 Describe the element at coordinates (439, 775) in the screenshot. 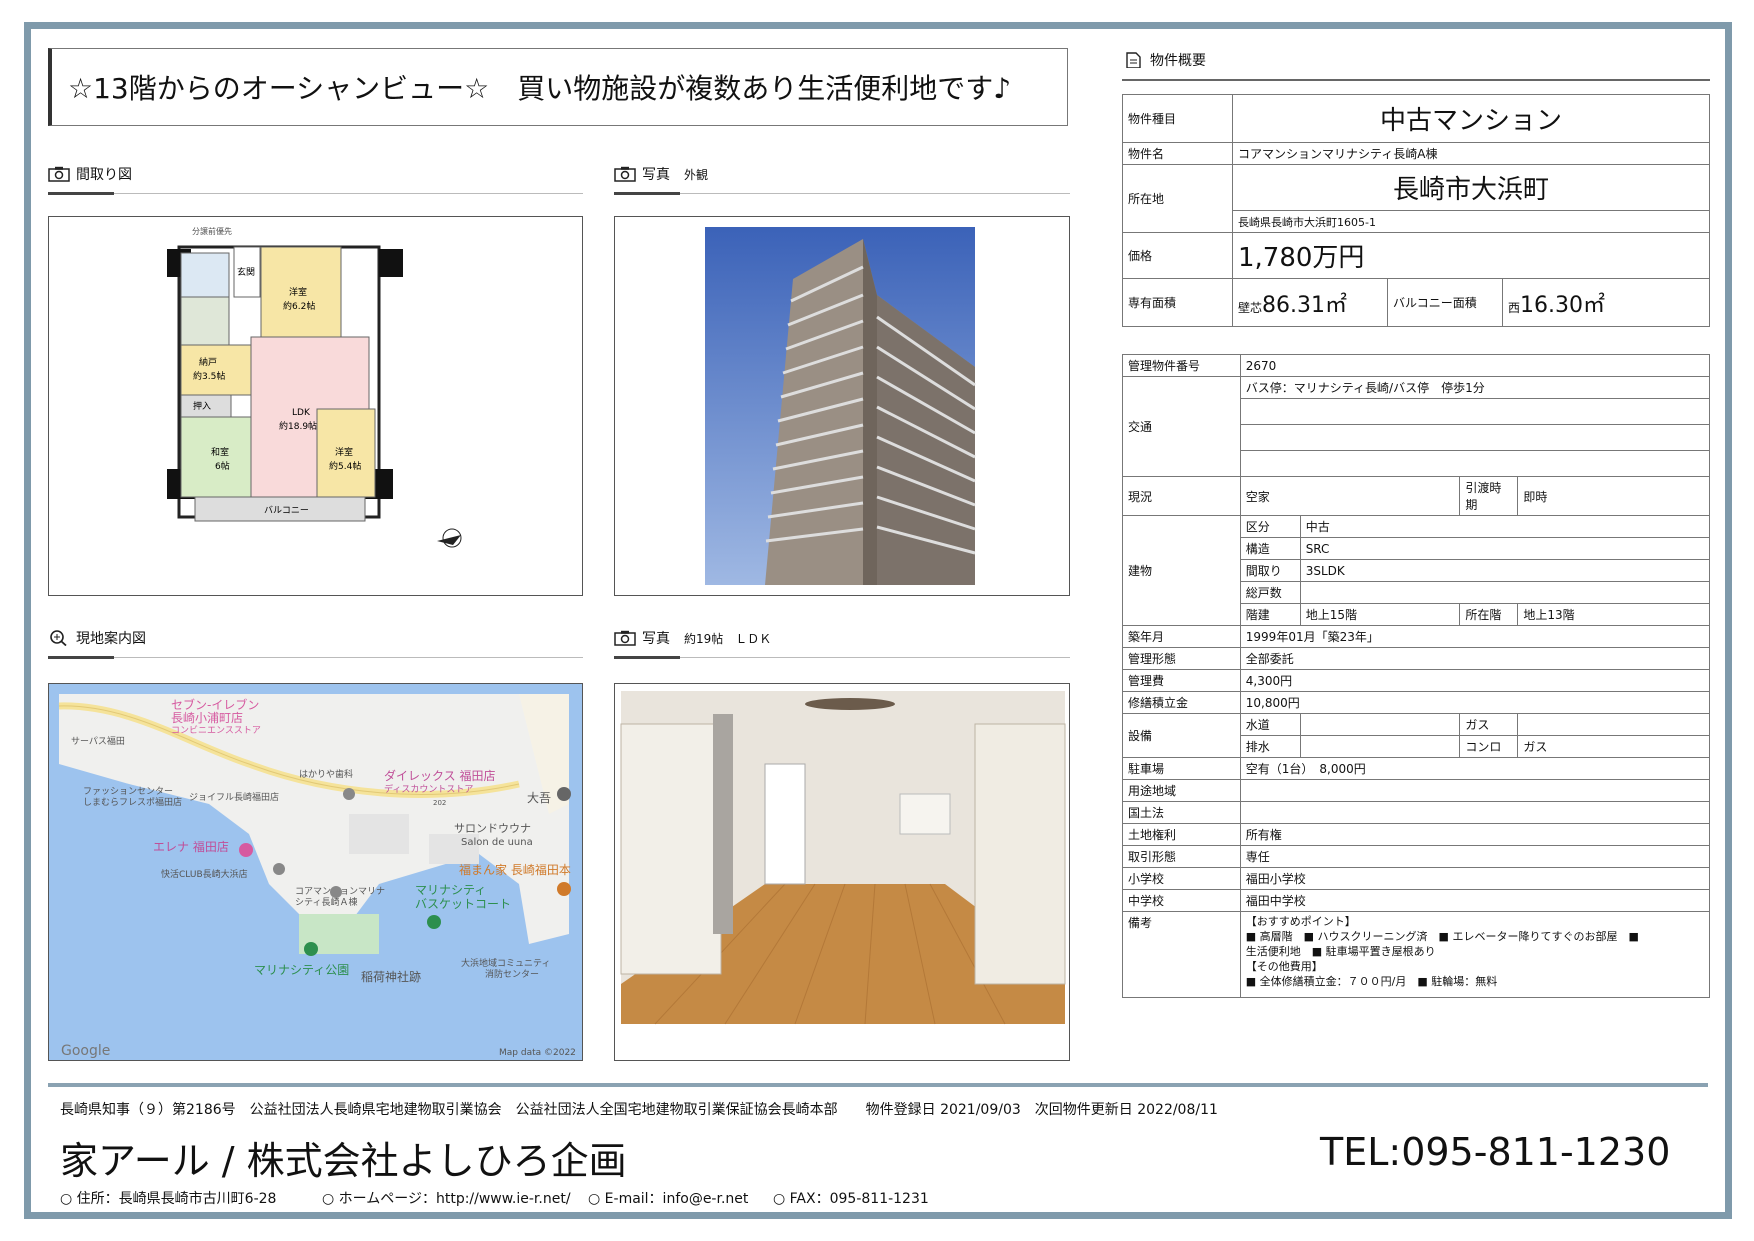

I see `map-label: ダイレックス 福田店` at that location.